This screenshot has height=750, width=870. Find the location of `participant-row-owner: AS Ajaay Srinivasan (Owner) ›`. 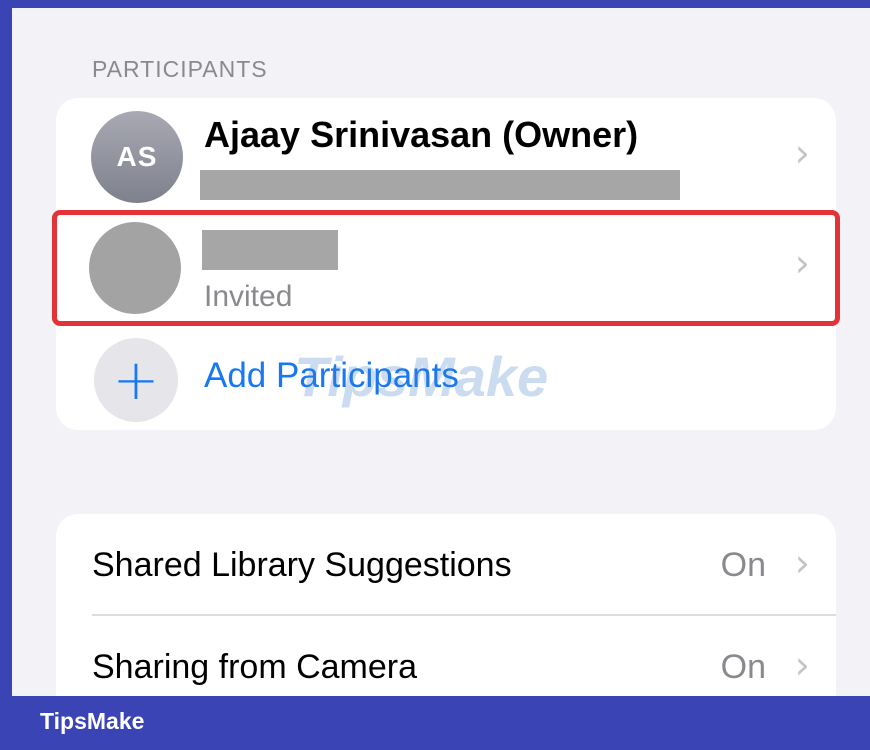

participant-row-owner: AS Ajaay Srinivasan (Owner) › is located at coordinates (446, 154).